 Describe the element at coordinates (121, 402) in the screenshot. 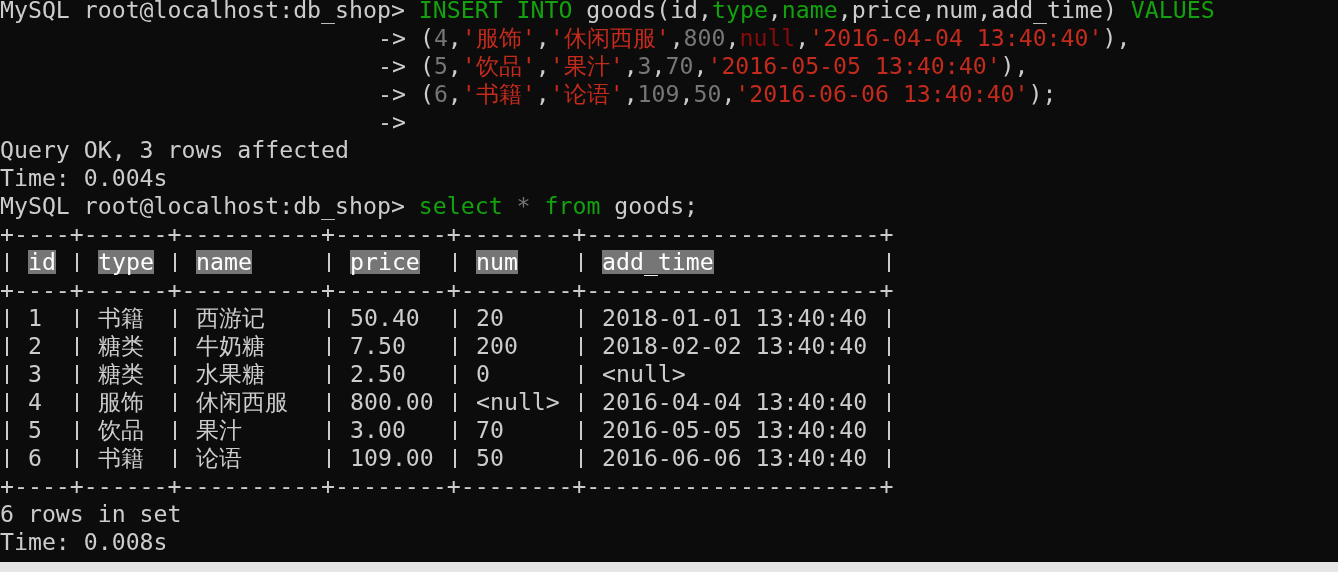

I see `table-cell: 服饰` at that location.